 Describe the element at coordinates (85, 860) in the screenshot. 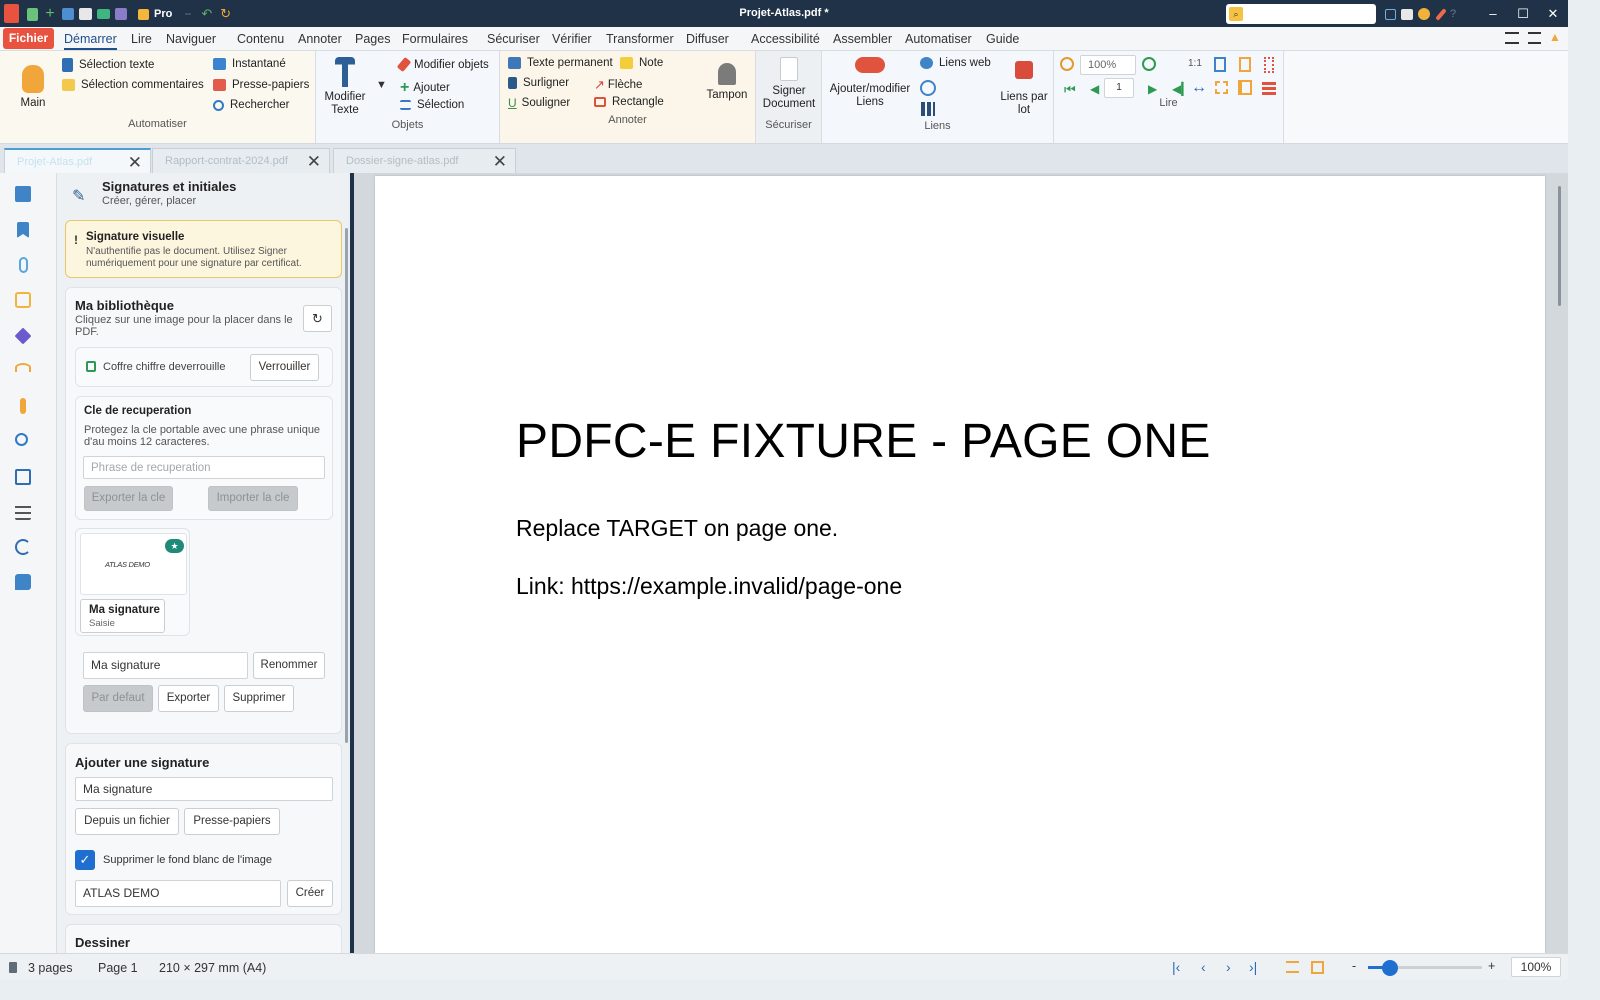

I see `remove-background-checkbox: ✓` at that location.